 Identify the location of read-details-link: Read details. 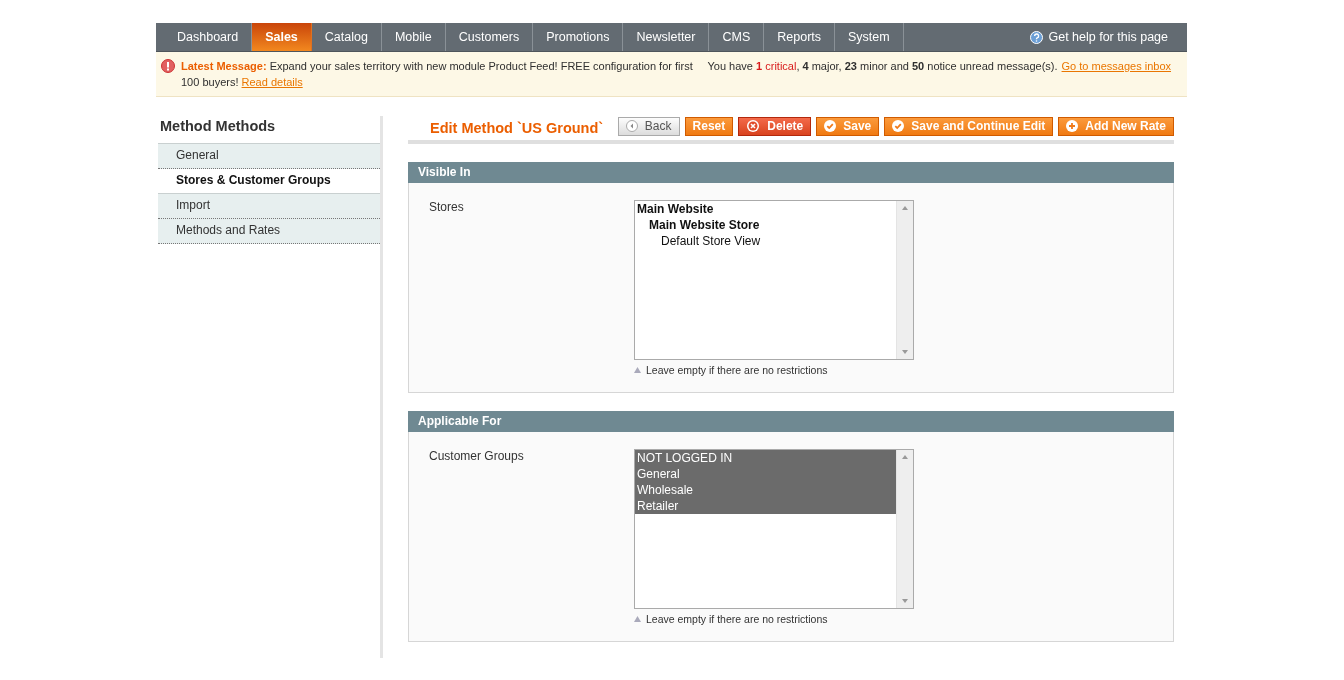
(272, 82).